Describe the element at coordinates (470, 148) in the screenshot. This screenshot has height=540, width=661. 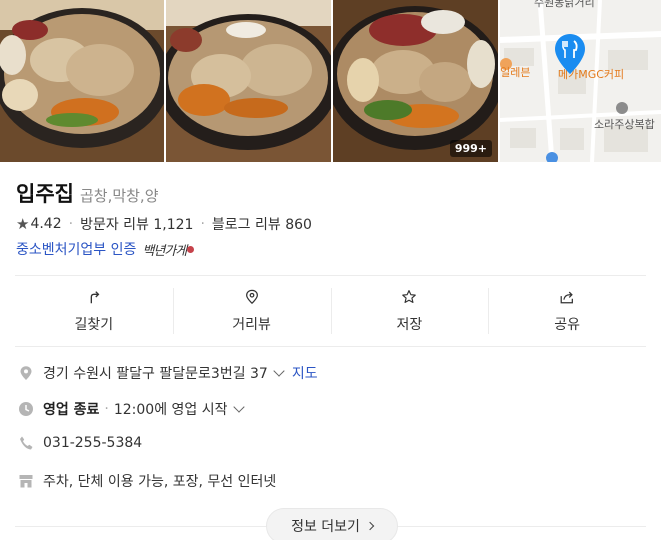
I see `photo-count-badge: 999+` at that location.